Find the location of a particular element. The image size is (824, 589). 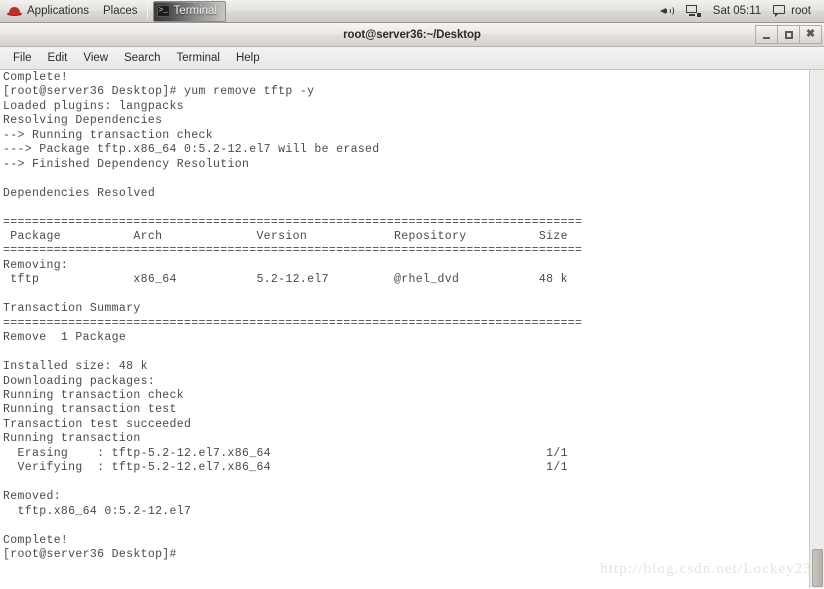

close-icon: ✖ is located at coordinates (810, 34).